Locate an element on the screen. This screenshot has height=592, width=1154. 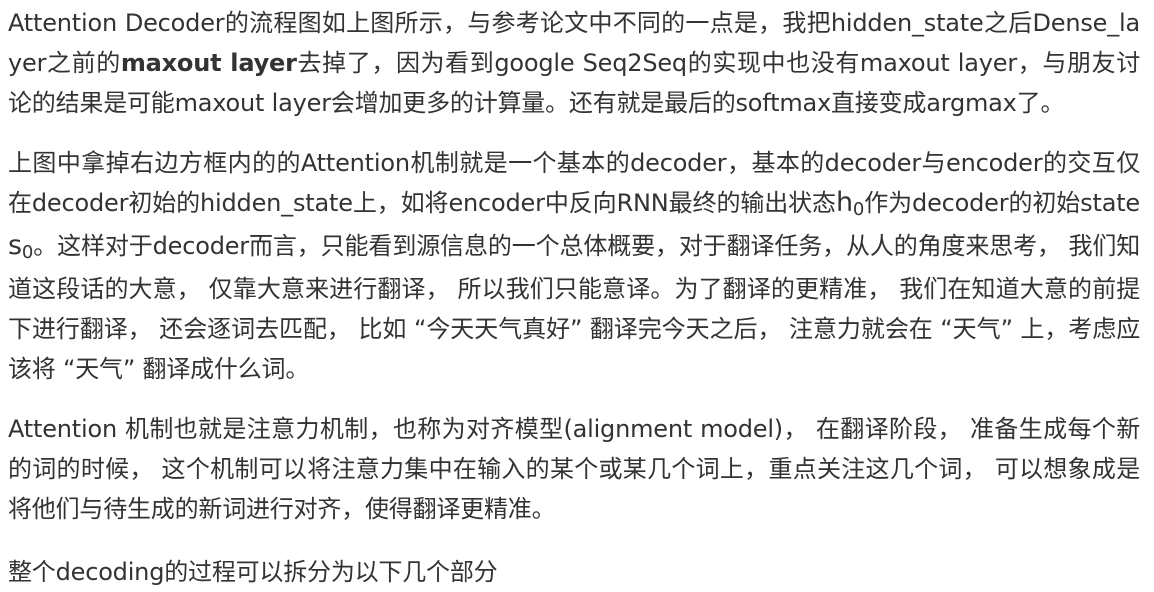
bold-text-maxout-layer: maxout layer is located at coordinates (208, 63).